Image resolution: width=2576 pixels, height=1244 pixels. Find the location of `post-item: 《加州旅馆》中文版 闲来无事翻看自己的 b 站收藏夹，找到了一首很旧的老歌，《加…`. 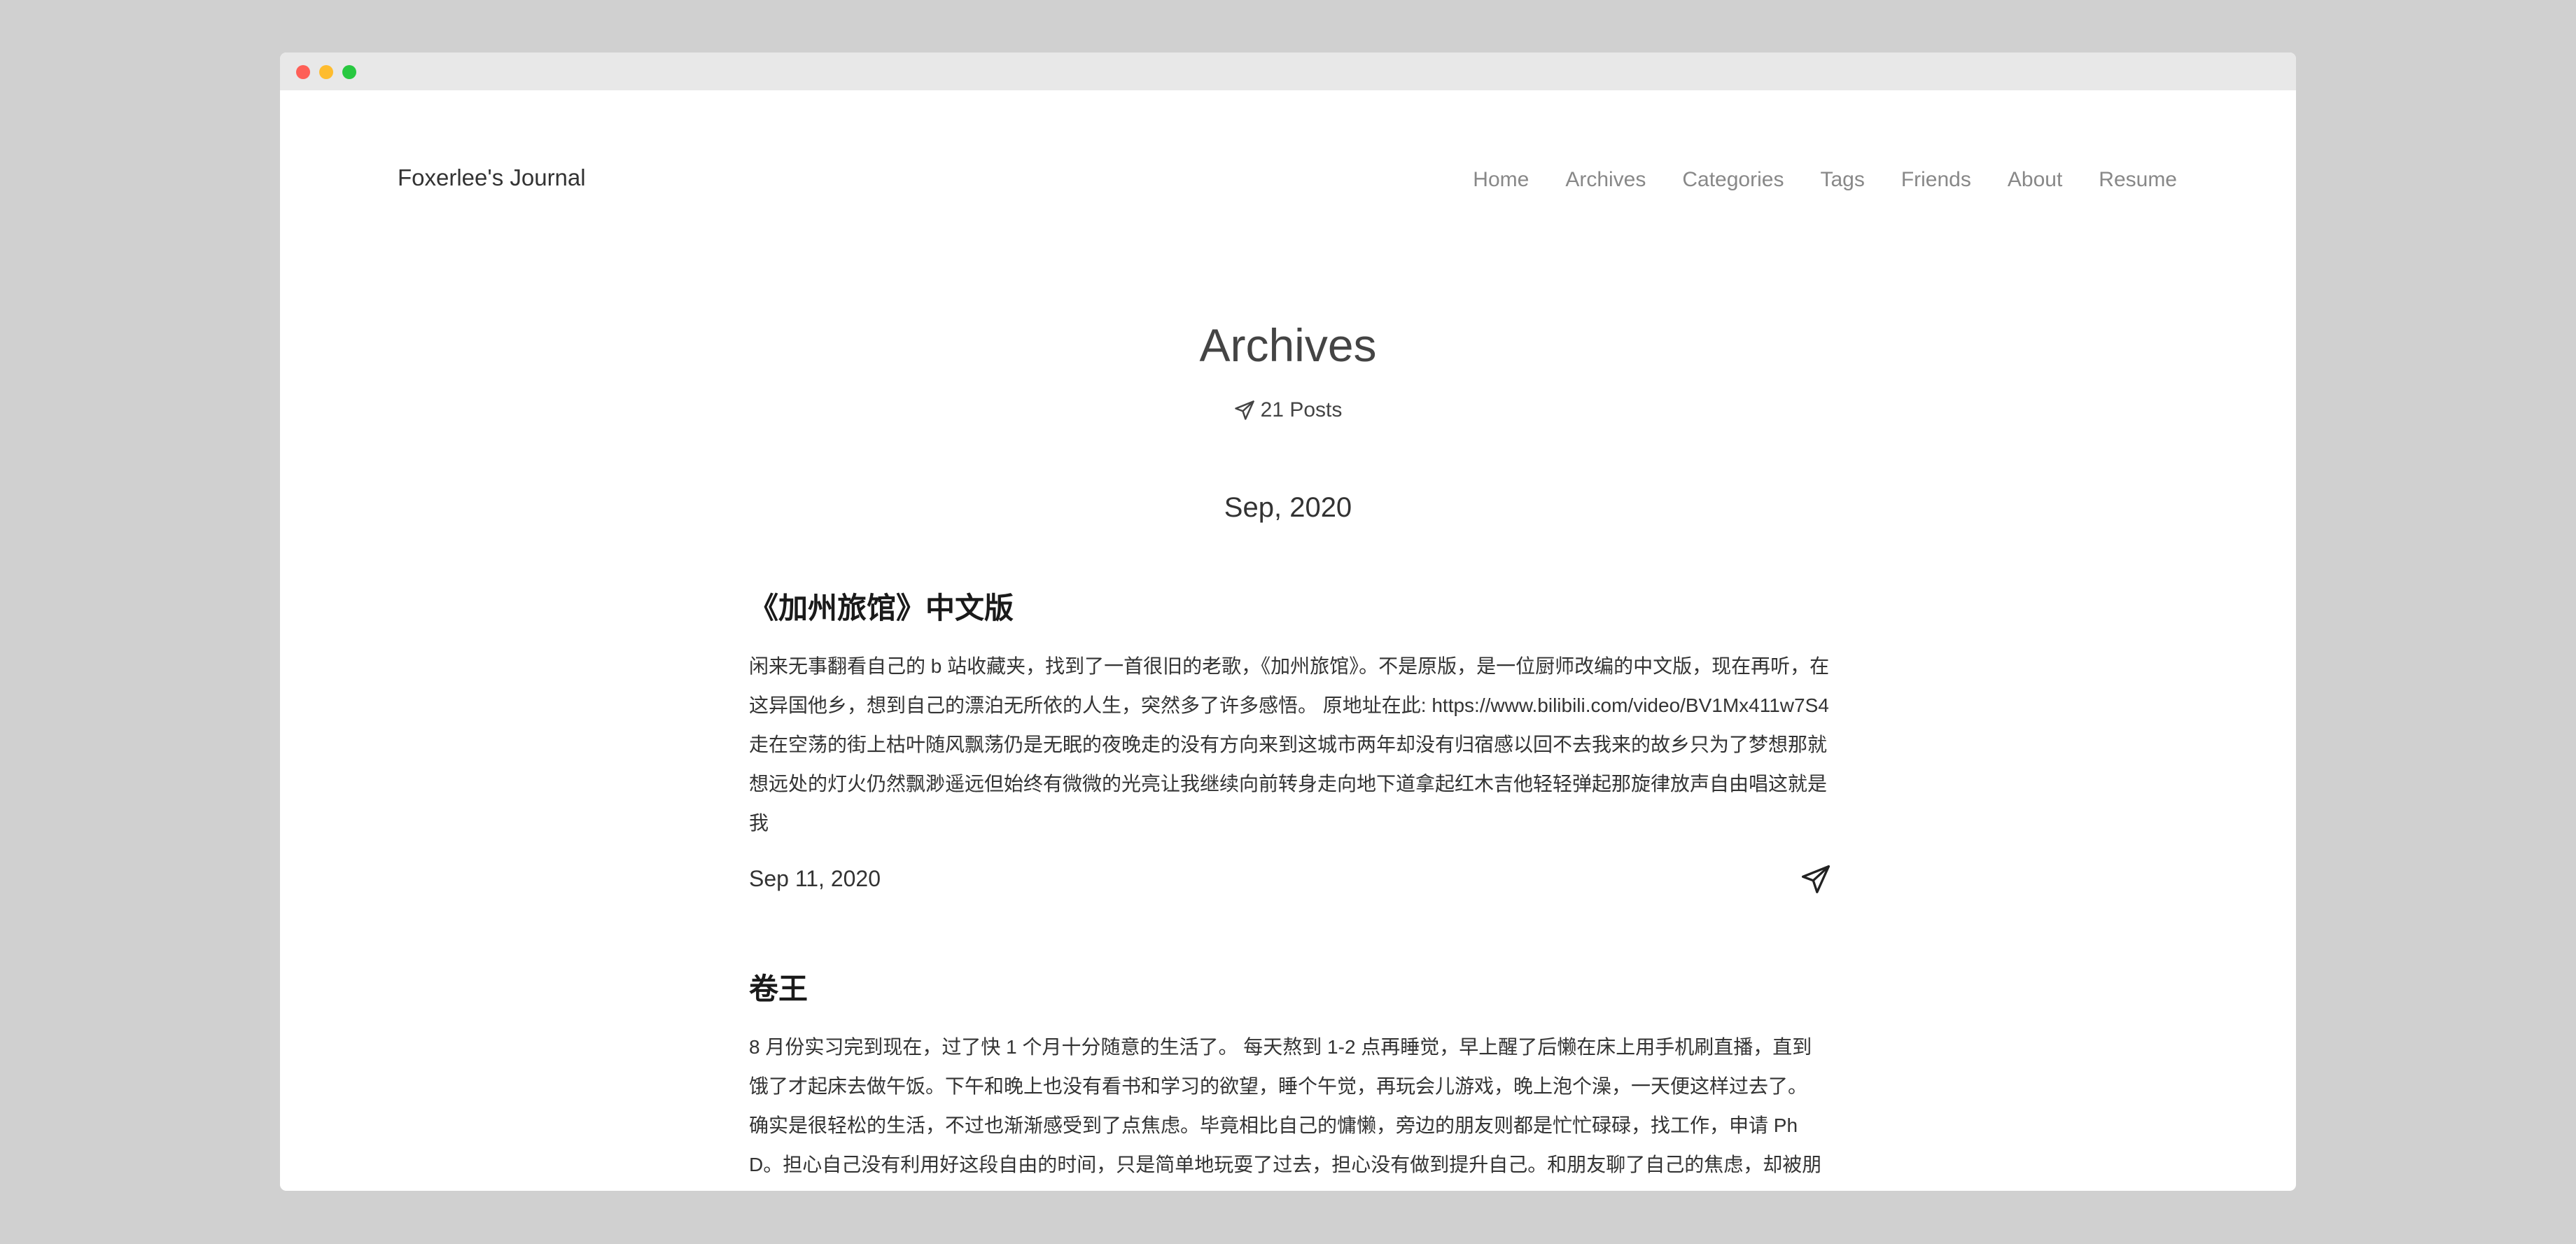

post-item: 《加州旅馆》中文版 闲来无事翻看自己的 b 站收藏夹，找到了一首很旧的老歌，《加… is located at coordinates (1290, 740).